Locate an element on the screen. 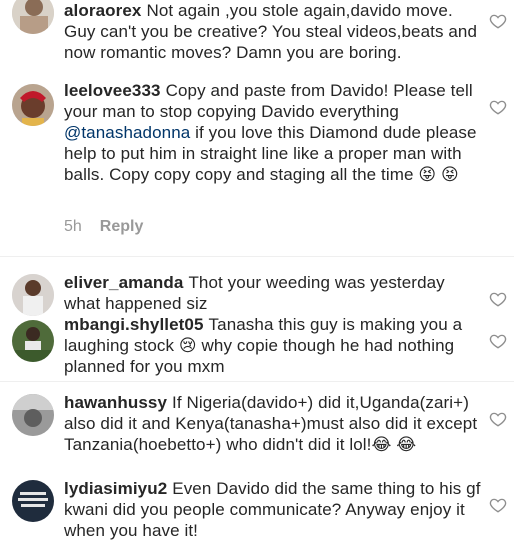 This screenshot has width=514, height=541. comment-username: lydiasimiyu2 is located at coordinates (115, 488).